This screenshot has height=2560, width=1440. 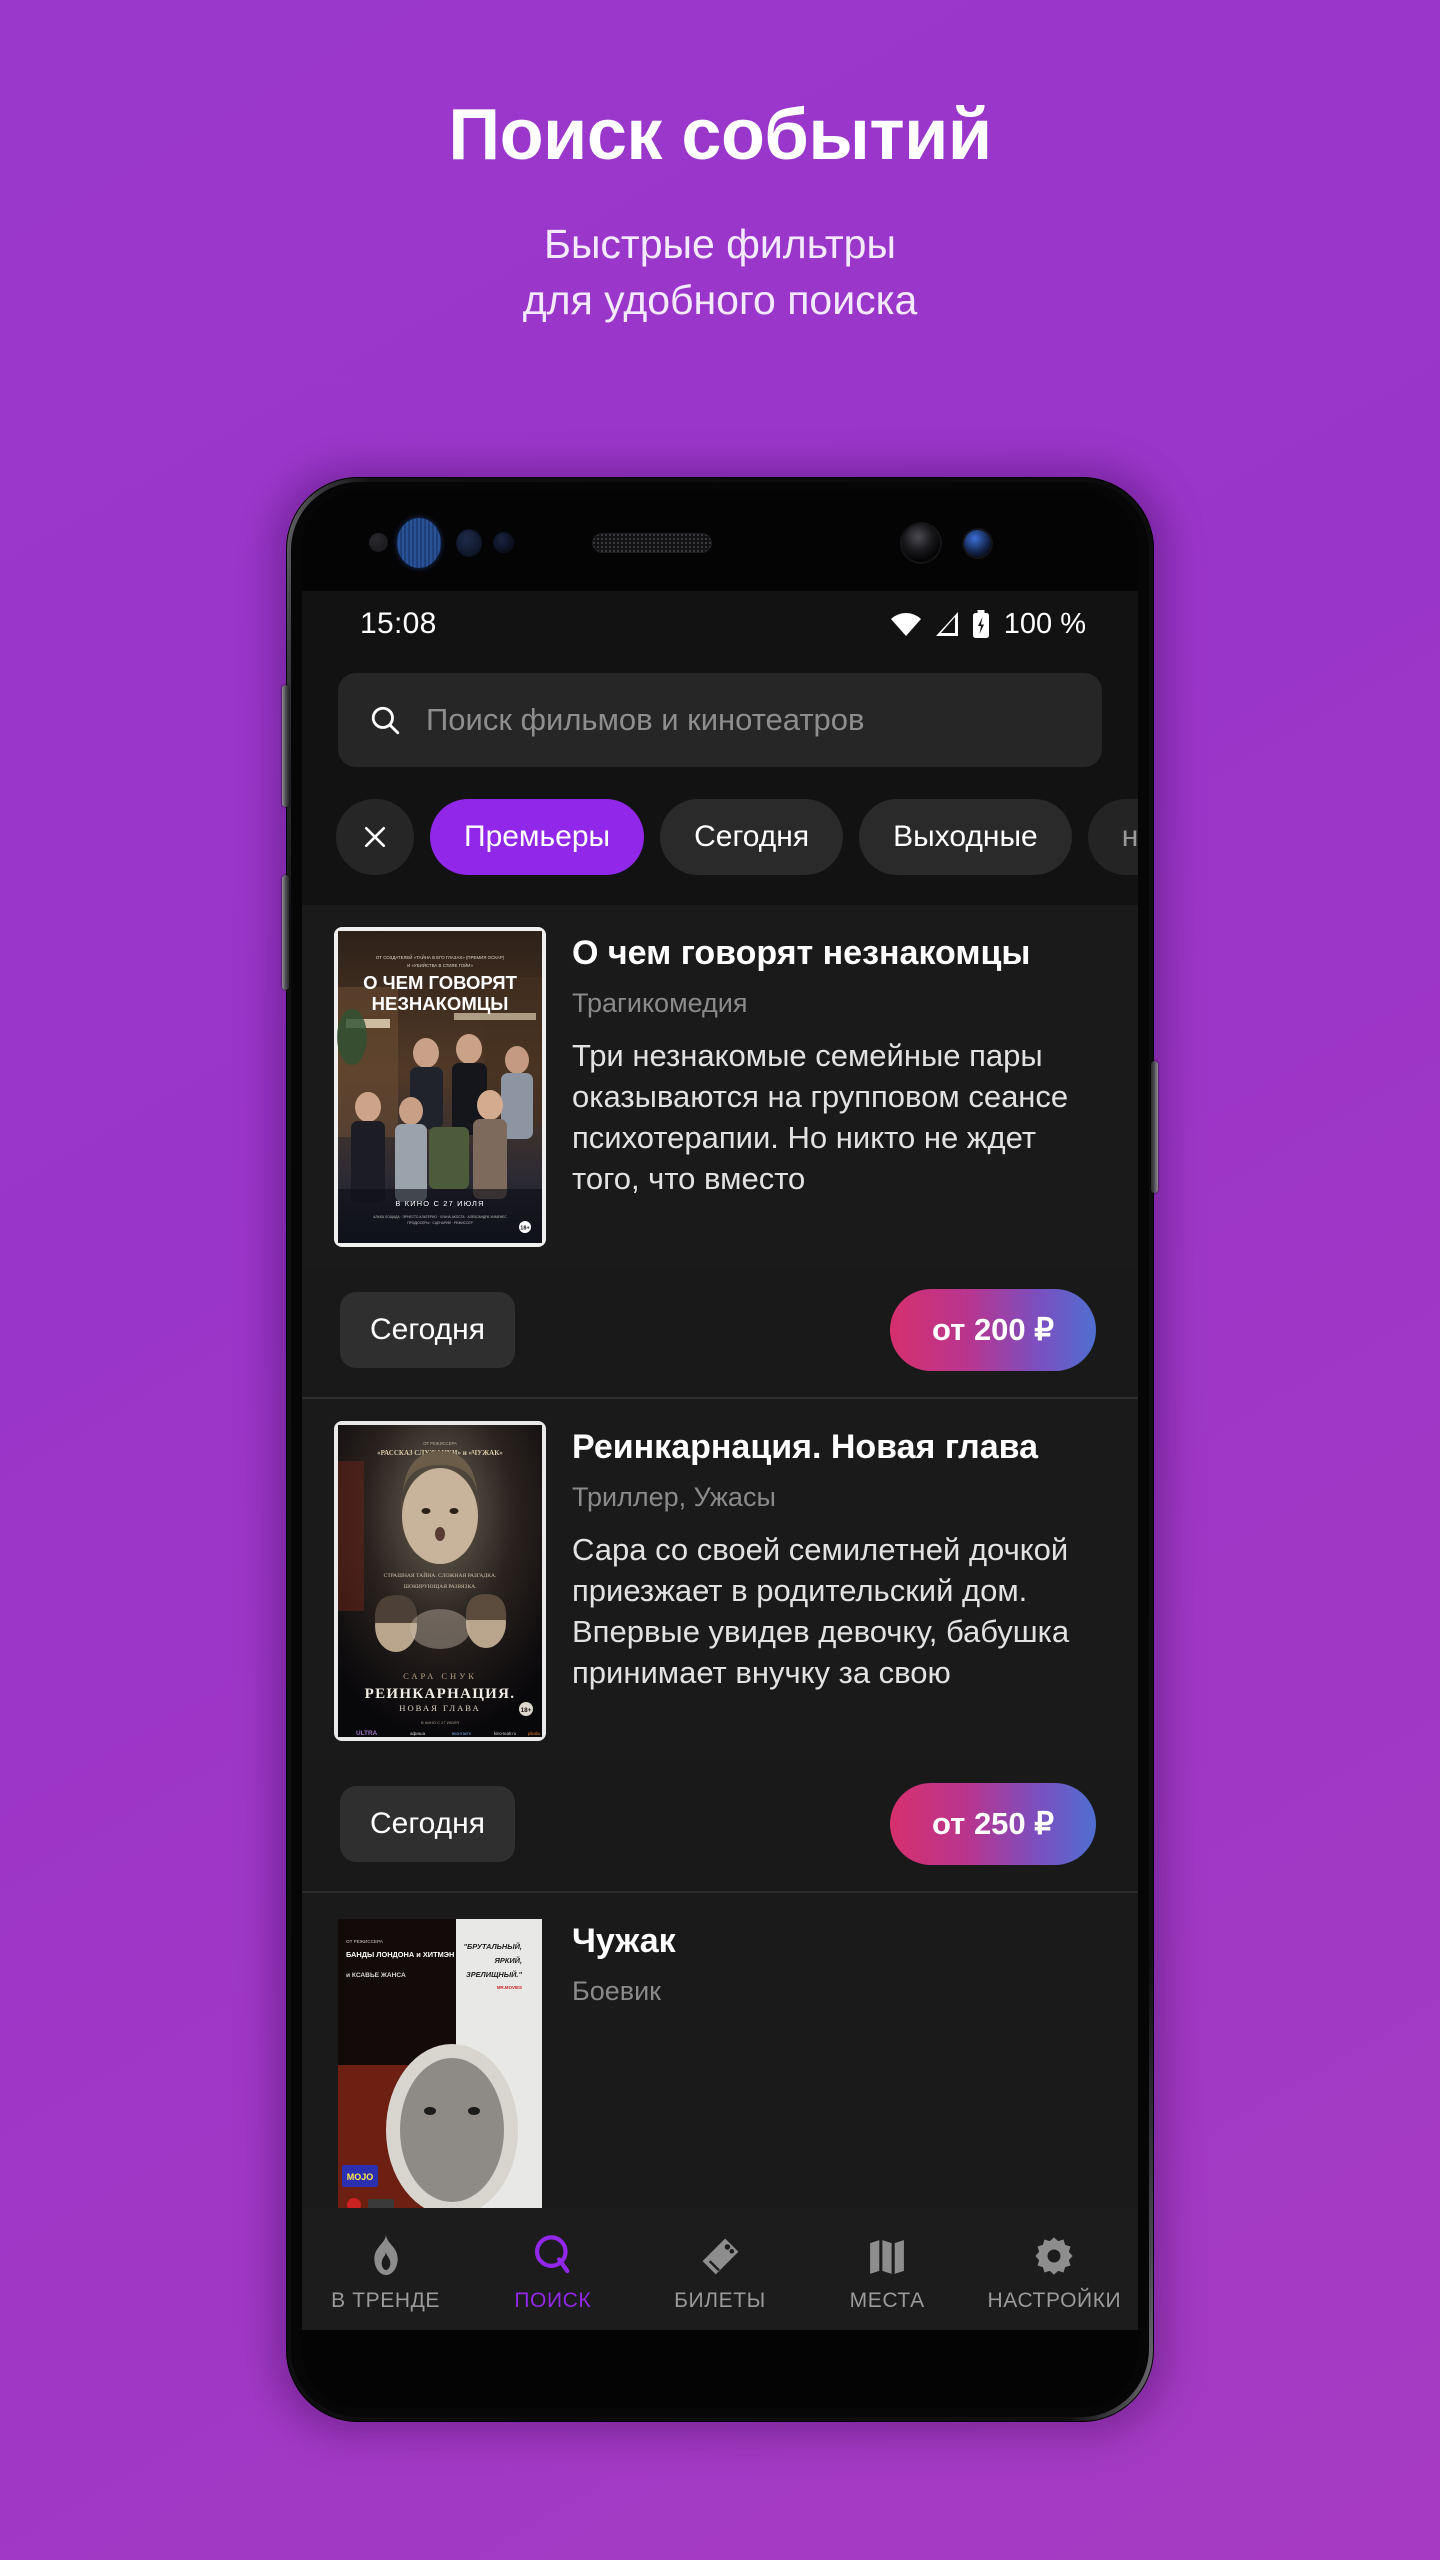 What do you see at coordinates (752, 837) in the screenshot?
I see `filter-chip-today: Сегодня` at bounding box center [752, 837].